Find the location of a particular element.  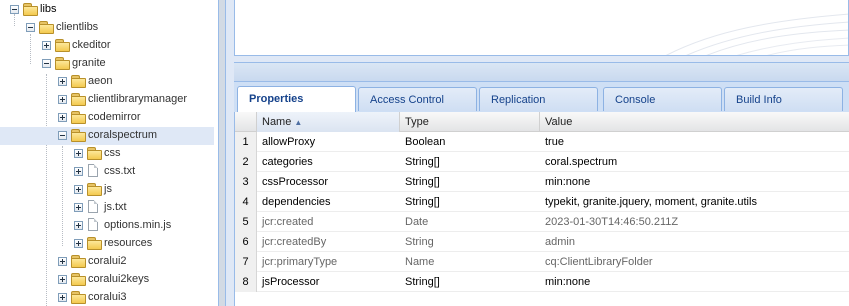

tree-node: js.txt is located at coordinates (107, 208).